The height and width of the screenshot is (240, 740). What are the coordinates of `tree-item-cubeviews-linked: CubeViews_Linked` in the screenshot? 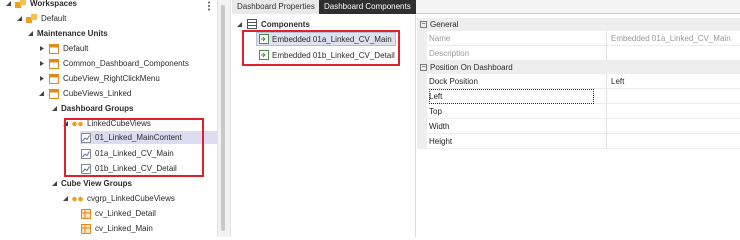 It's located at (84, 93).